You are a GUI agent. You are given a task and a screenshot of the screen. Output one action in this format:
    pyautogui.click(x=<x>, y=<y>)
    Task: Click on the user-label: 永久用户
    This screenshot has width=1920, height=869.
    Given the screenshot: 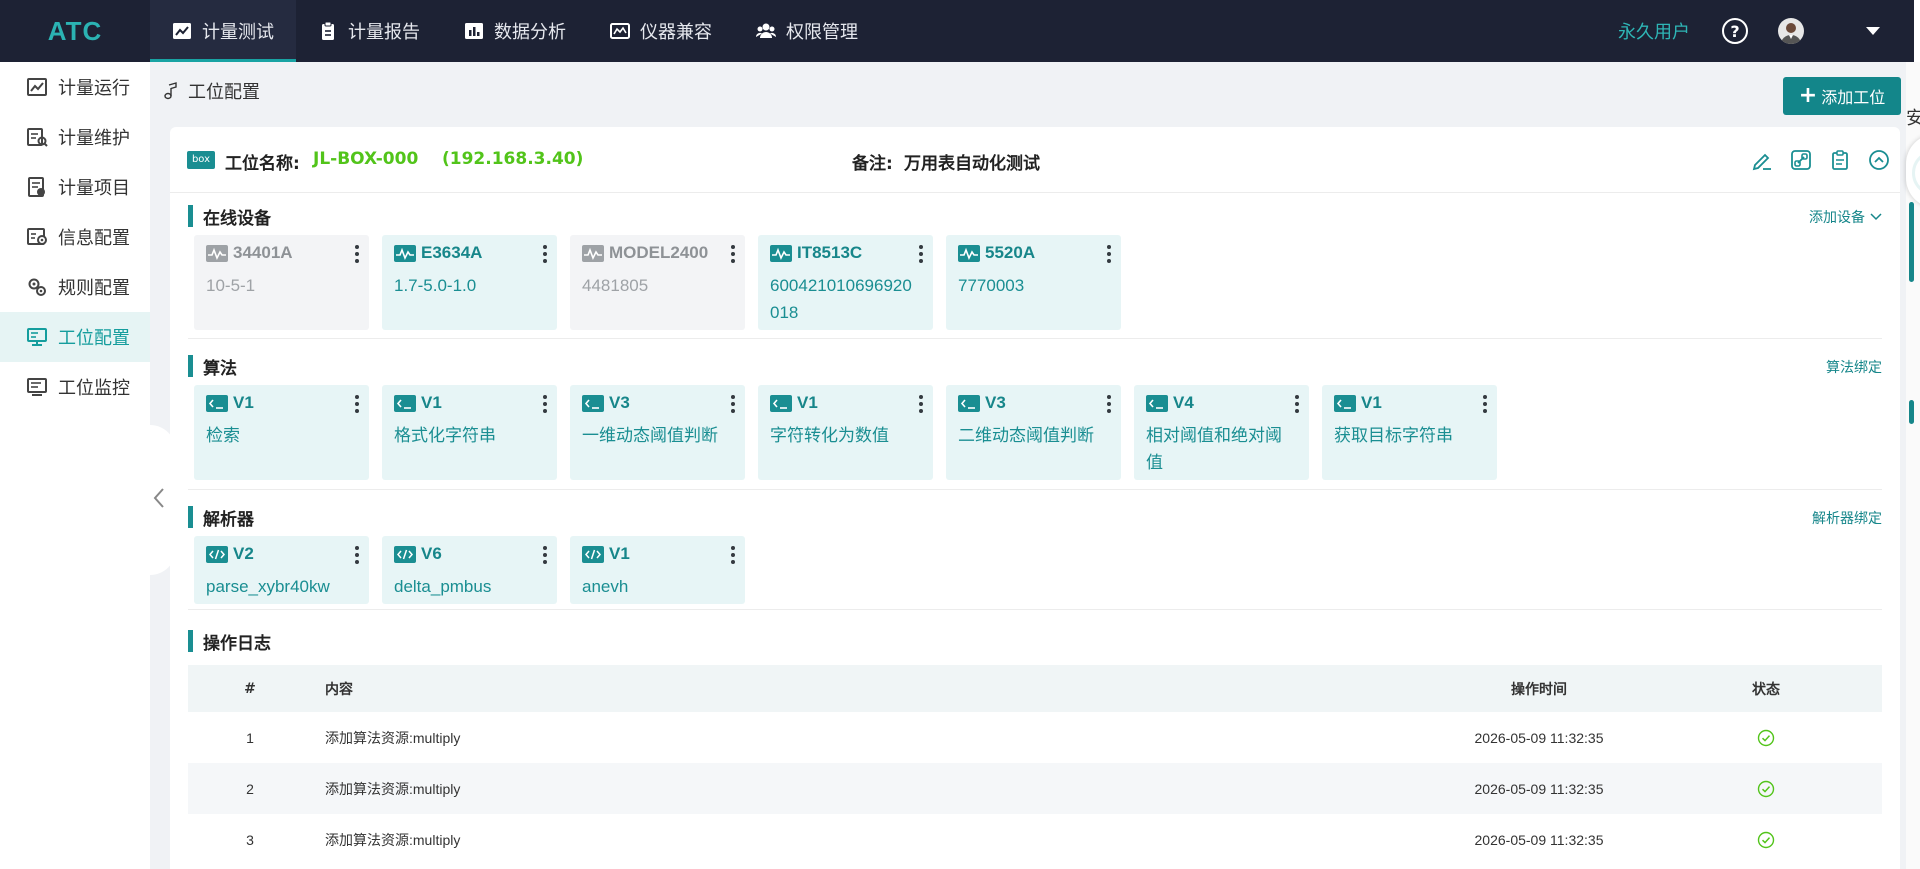 What is the action you would take?
    pyautogui.click(x=1654, y=31)
    